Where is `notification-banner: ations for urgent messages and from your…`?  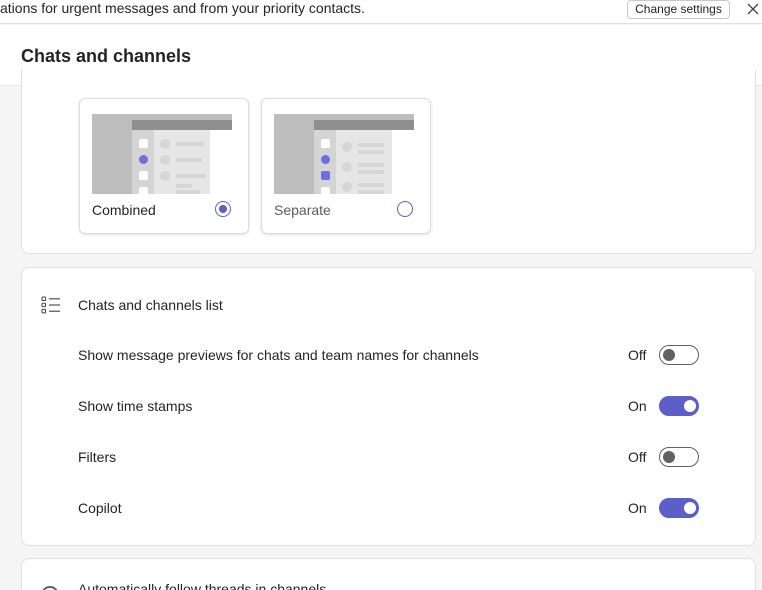 notification-banner: ations for urgent messages and from your… is located at coordinates (381, 12).